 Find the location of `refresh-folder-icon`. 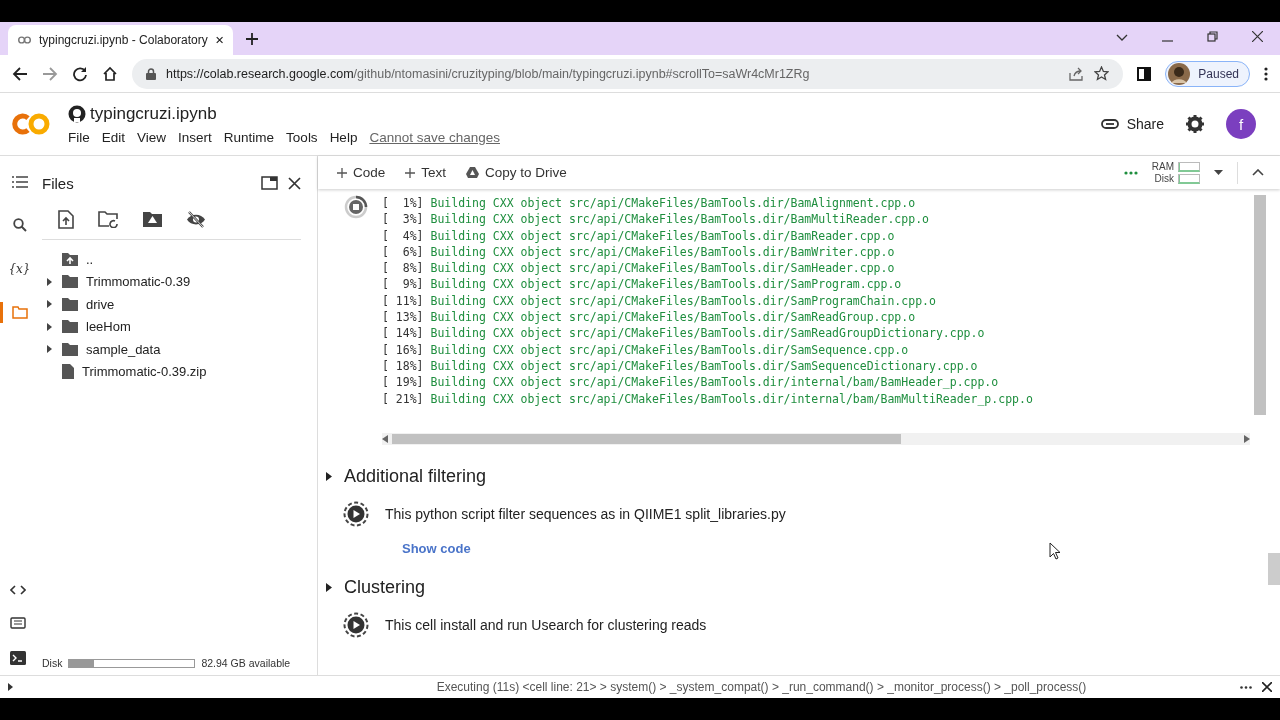

refresh-folder-icon is located at coordinates (108, 219).